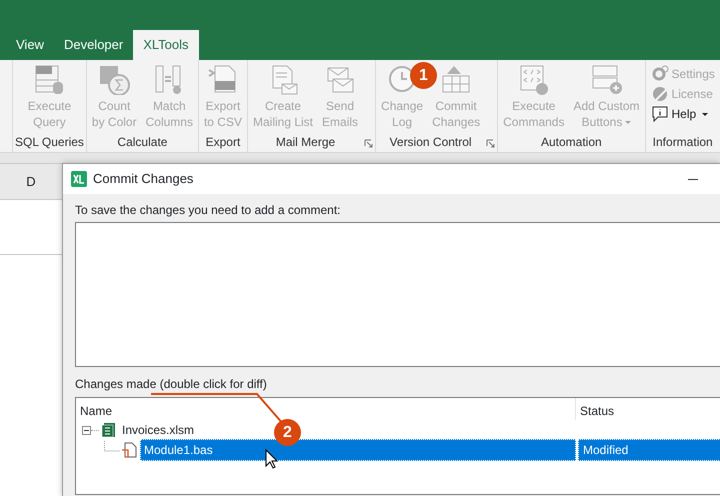 This screenshot has height=496, width=720. I want to click on ribbon-tab: View, so click(30, 45).